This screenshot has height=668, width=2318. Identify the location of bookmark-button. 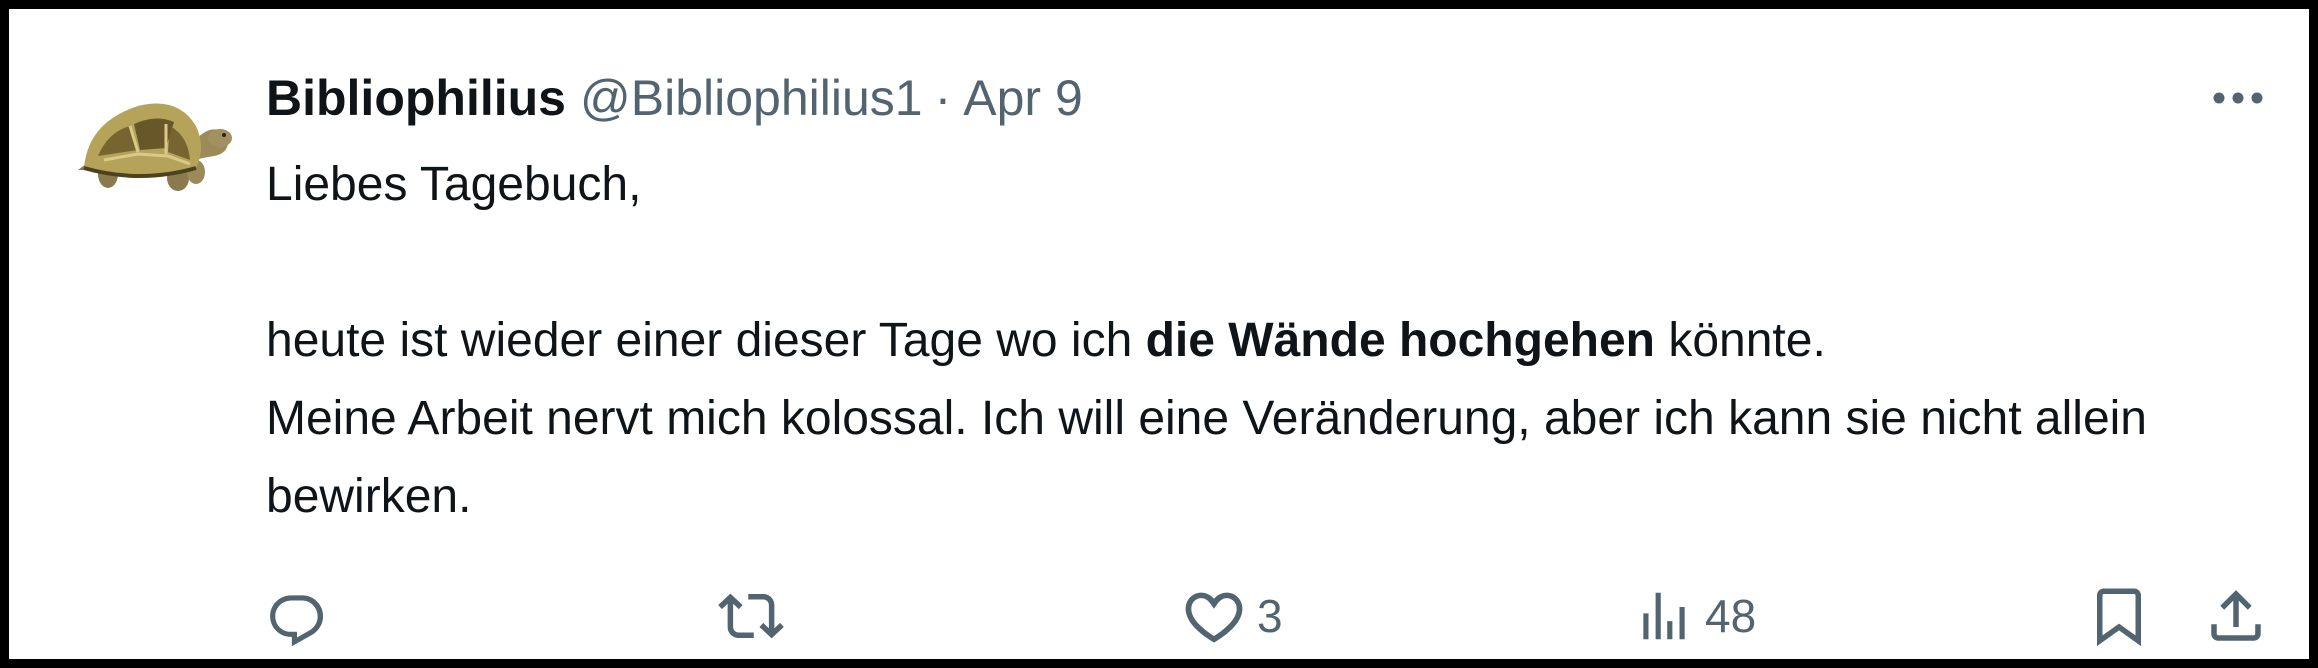
(2119, 616).